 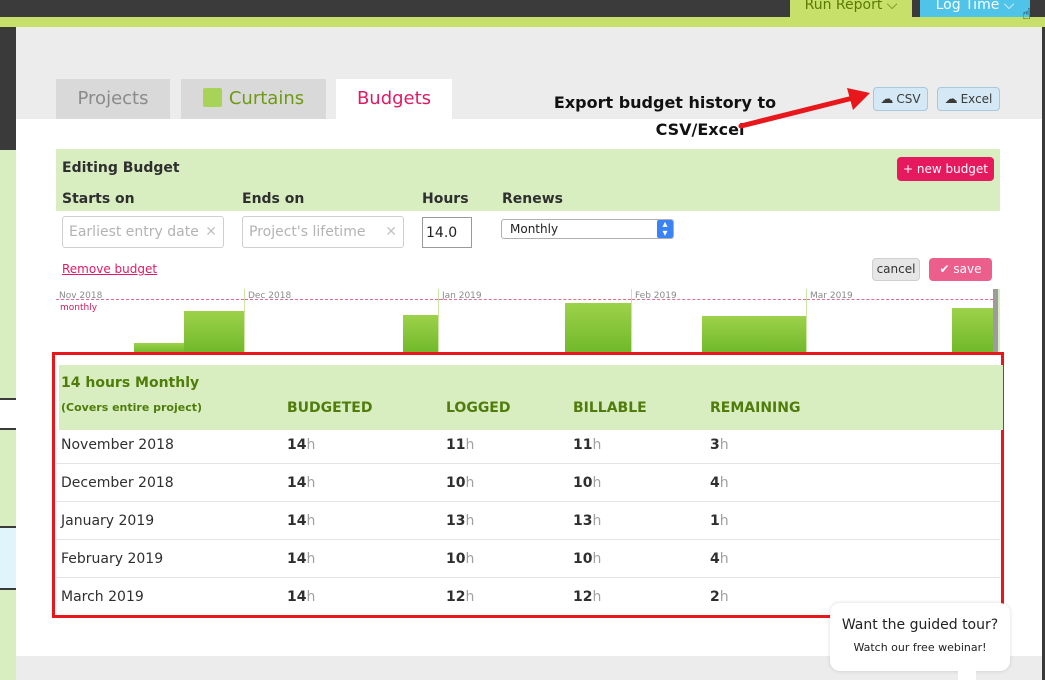 I want to click on run-report-button: Run Report ⌵, so click(x=851, y=8).